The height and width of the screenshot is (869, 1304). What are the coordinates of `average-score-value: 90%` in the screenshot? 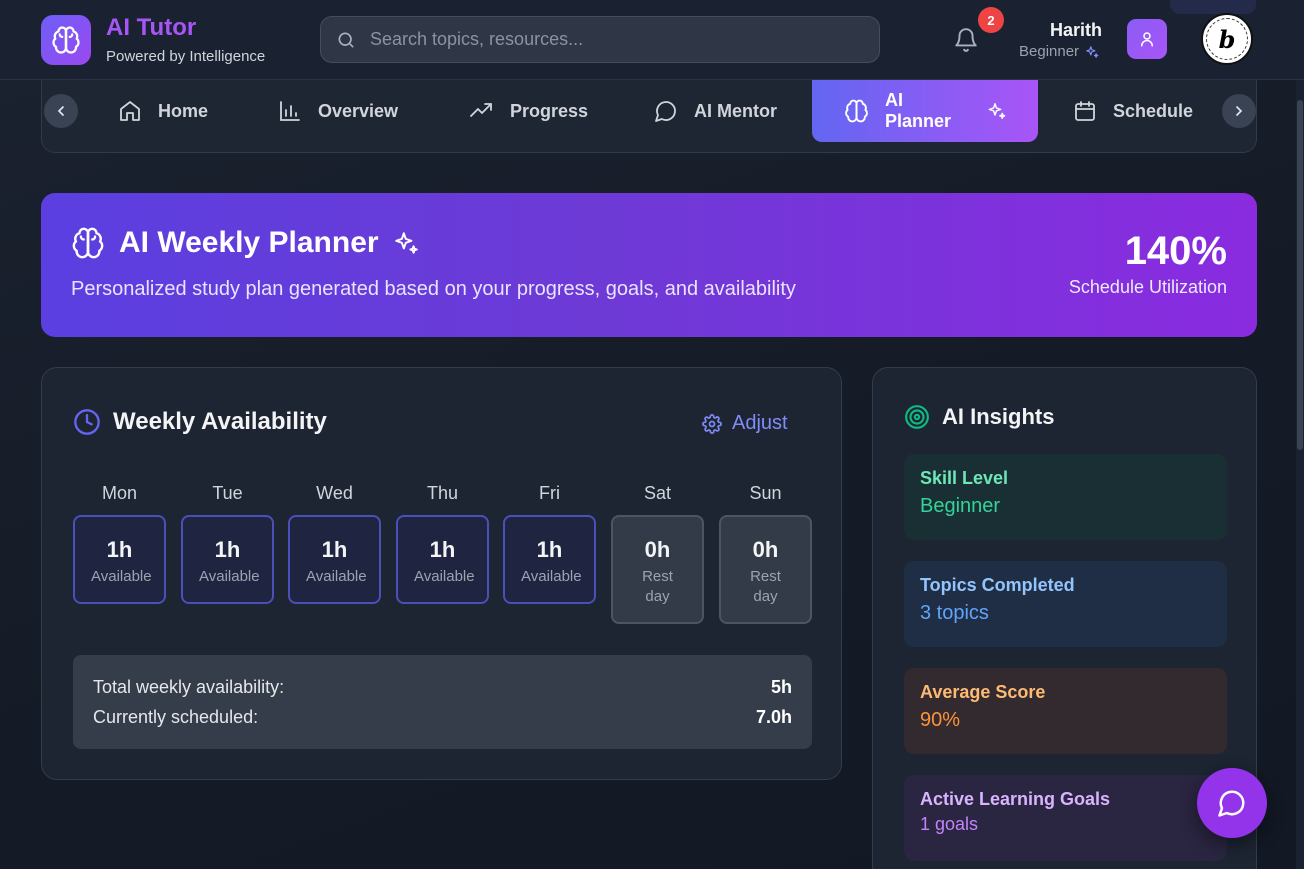 It's located at (940, 720).